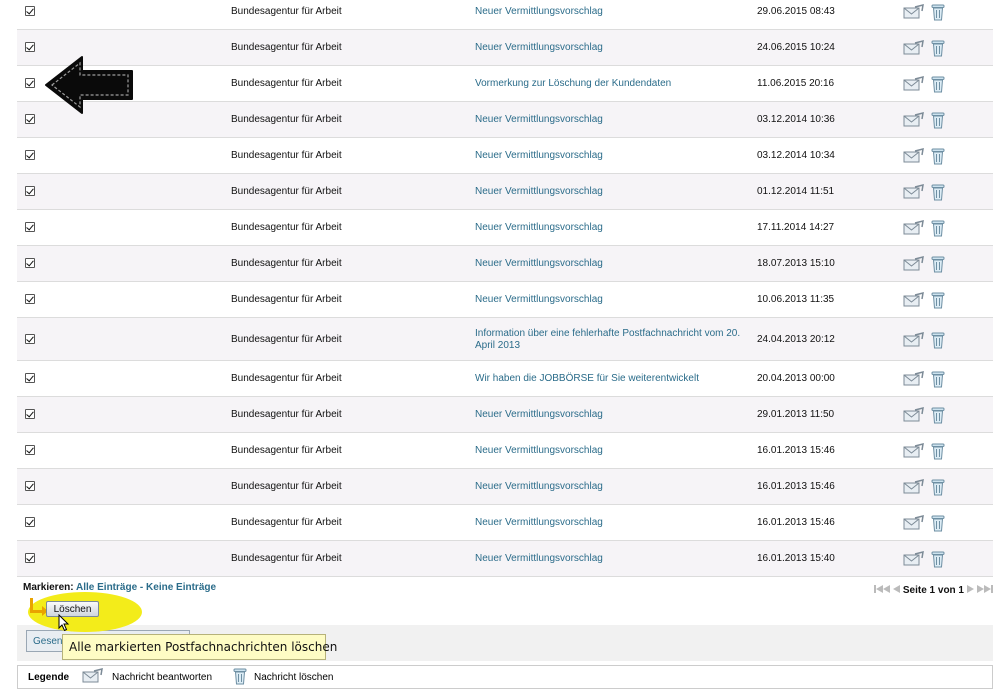 Image resolution: width=1000 pixels, height=699 pixels. I want to click on mark-none-link: Keine Einträge, so click(181, 587).